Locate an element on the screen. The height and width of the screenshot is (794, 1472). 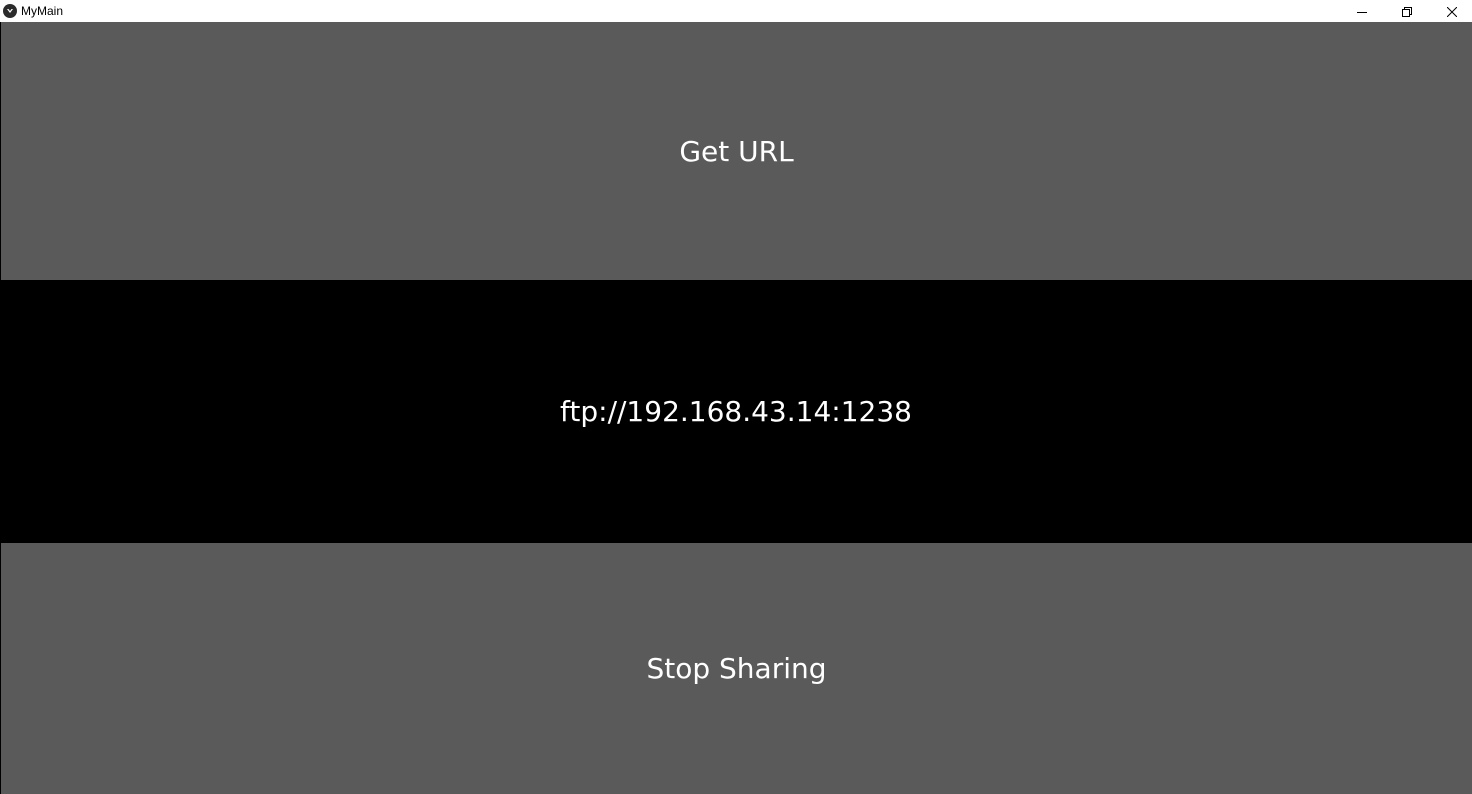
title-bar: MyMain is located at coordinates (736, 11).